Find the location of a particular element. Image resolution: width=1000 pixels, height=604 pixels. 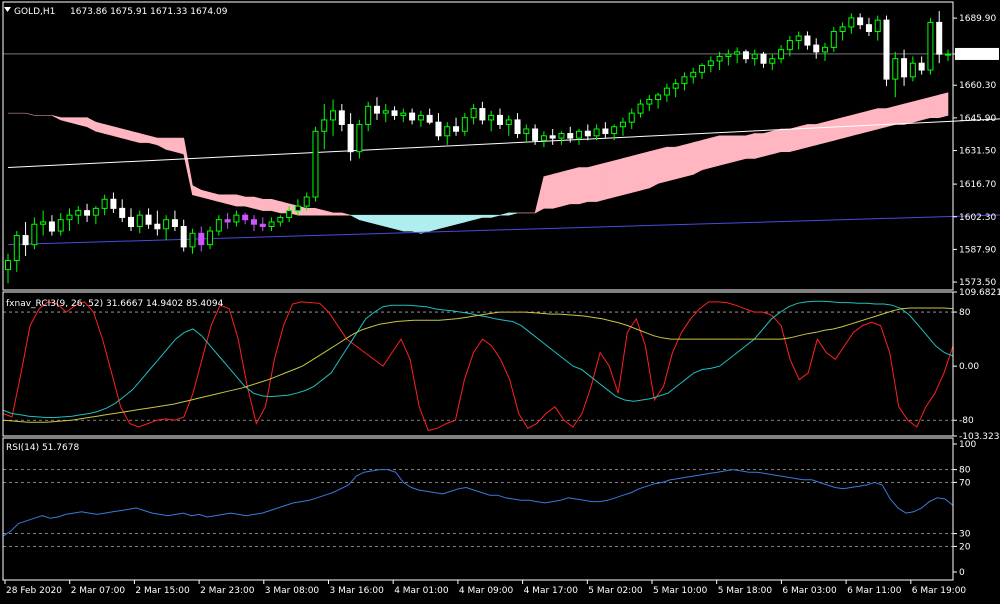

price-axis-label: 1587.90 is located at coordinates (977, 250).